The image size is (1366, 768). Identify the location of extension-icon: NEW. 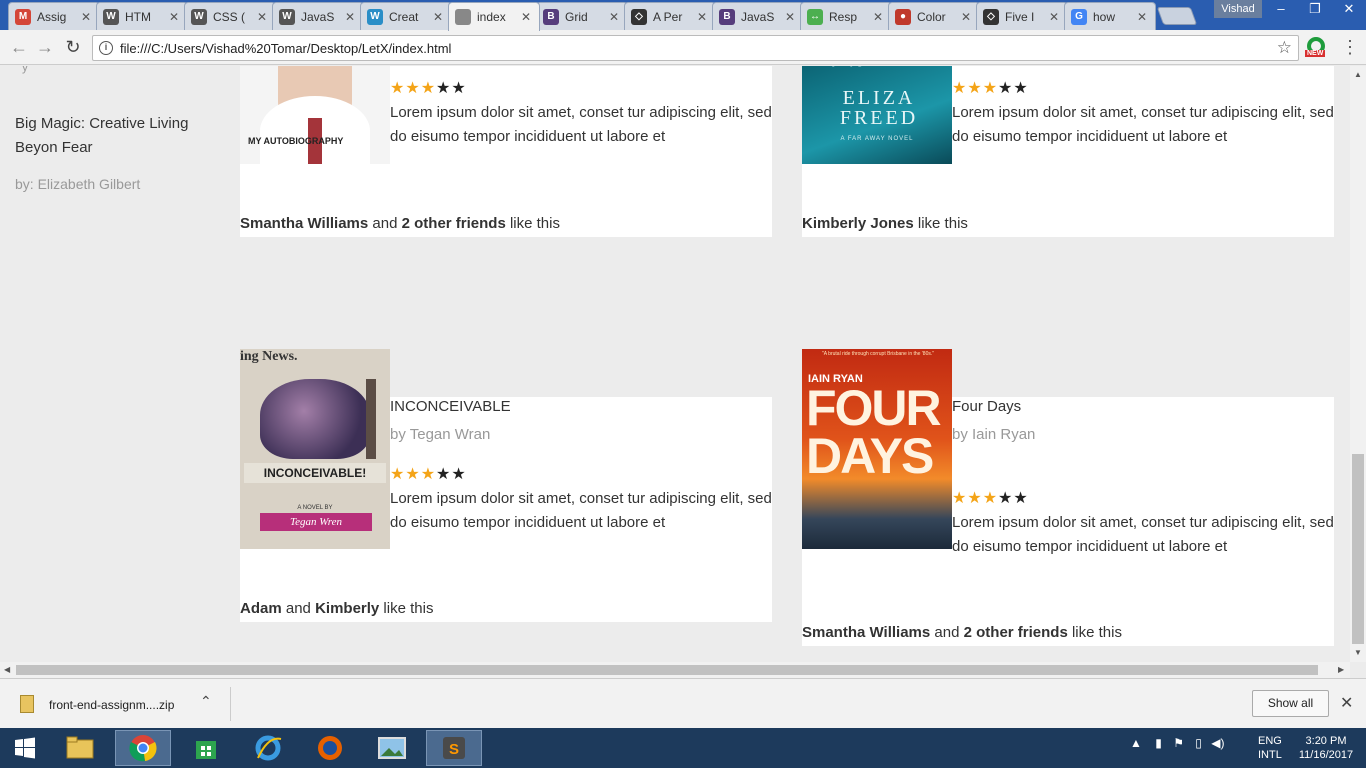
(1316, 48).